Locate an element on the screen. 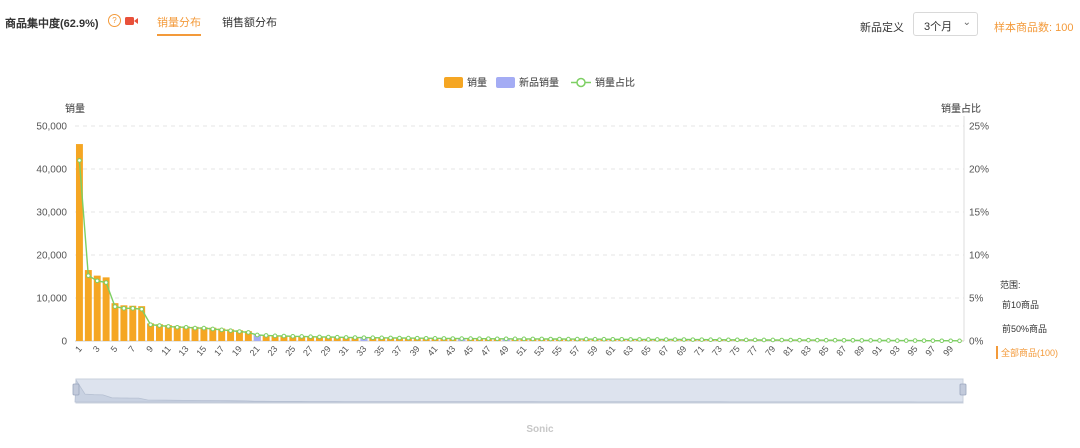  y-right-tick-label: 10% is located at coordinates (979, 256).